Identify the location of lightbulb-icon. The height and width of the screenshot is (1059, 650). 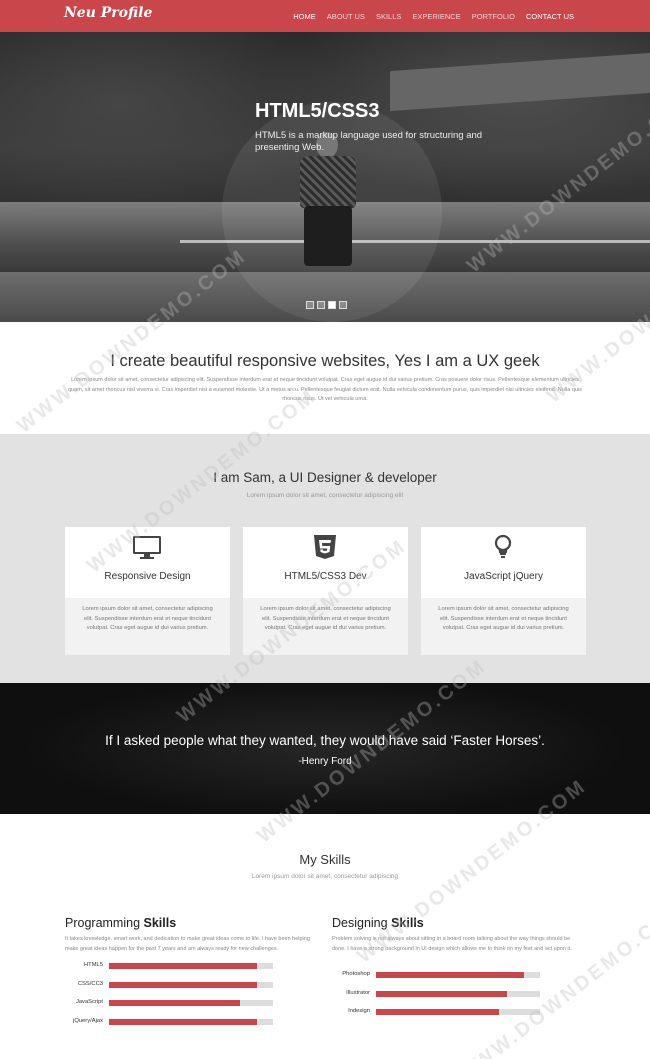
(503, 546).